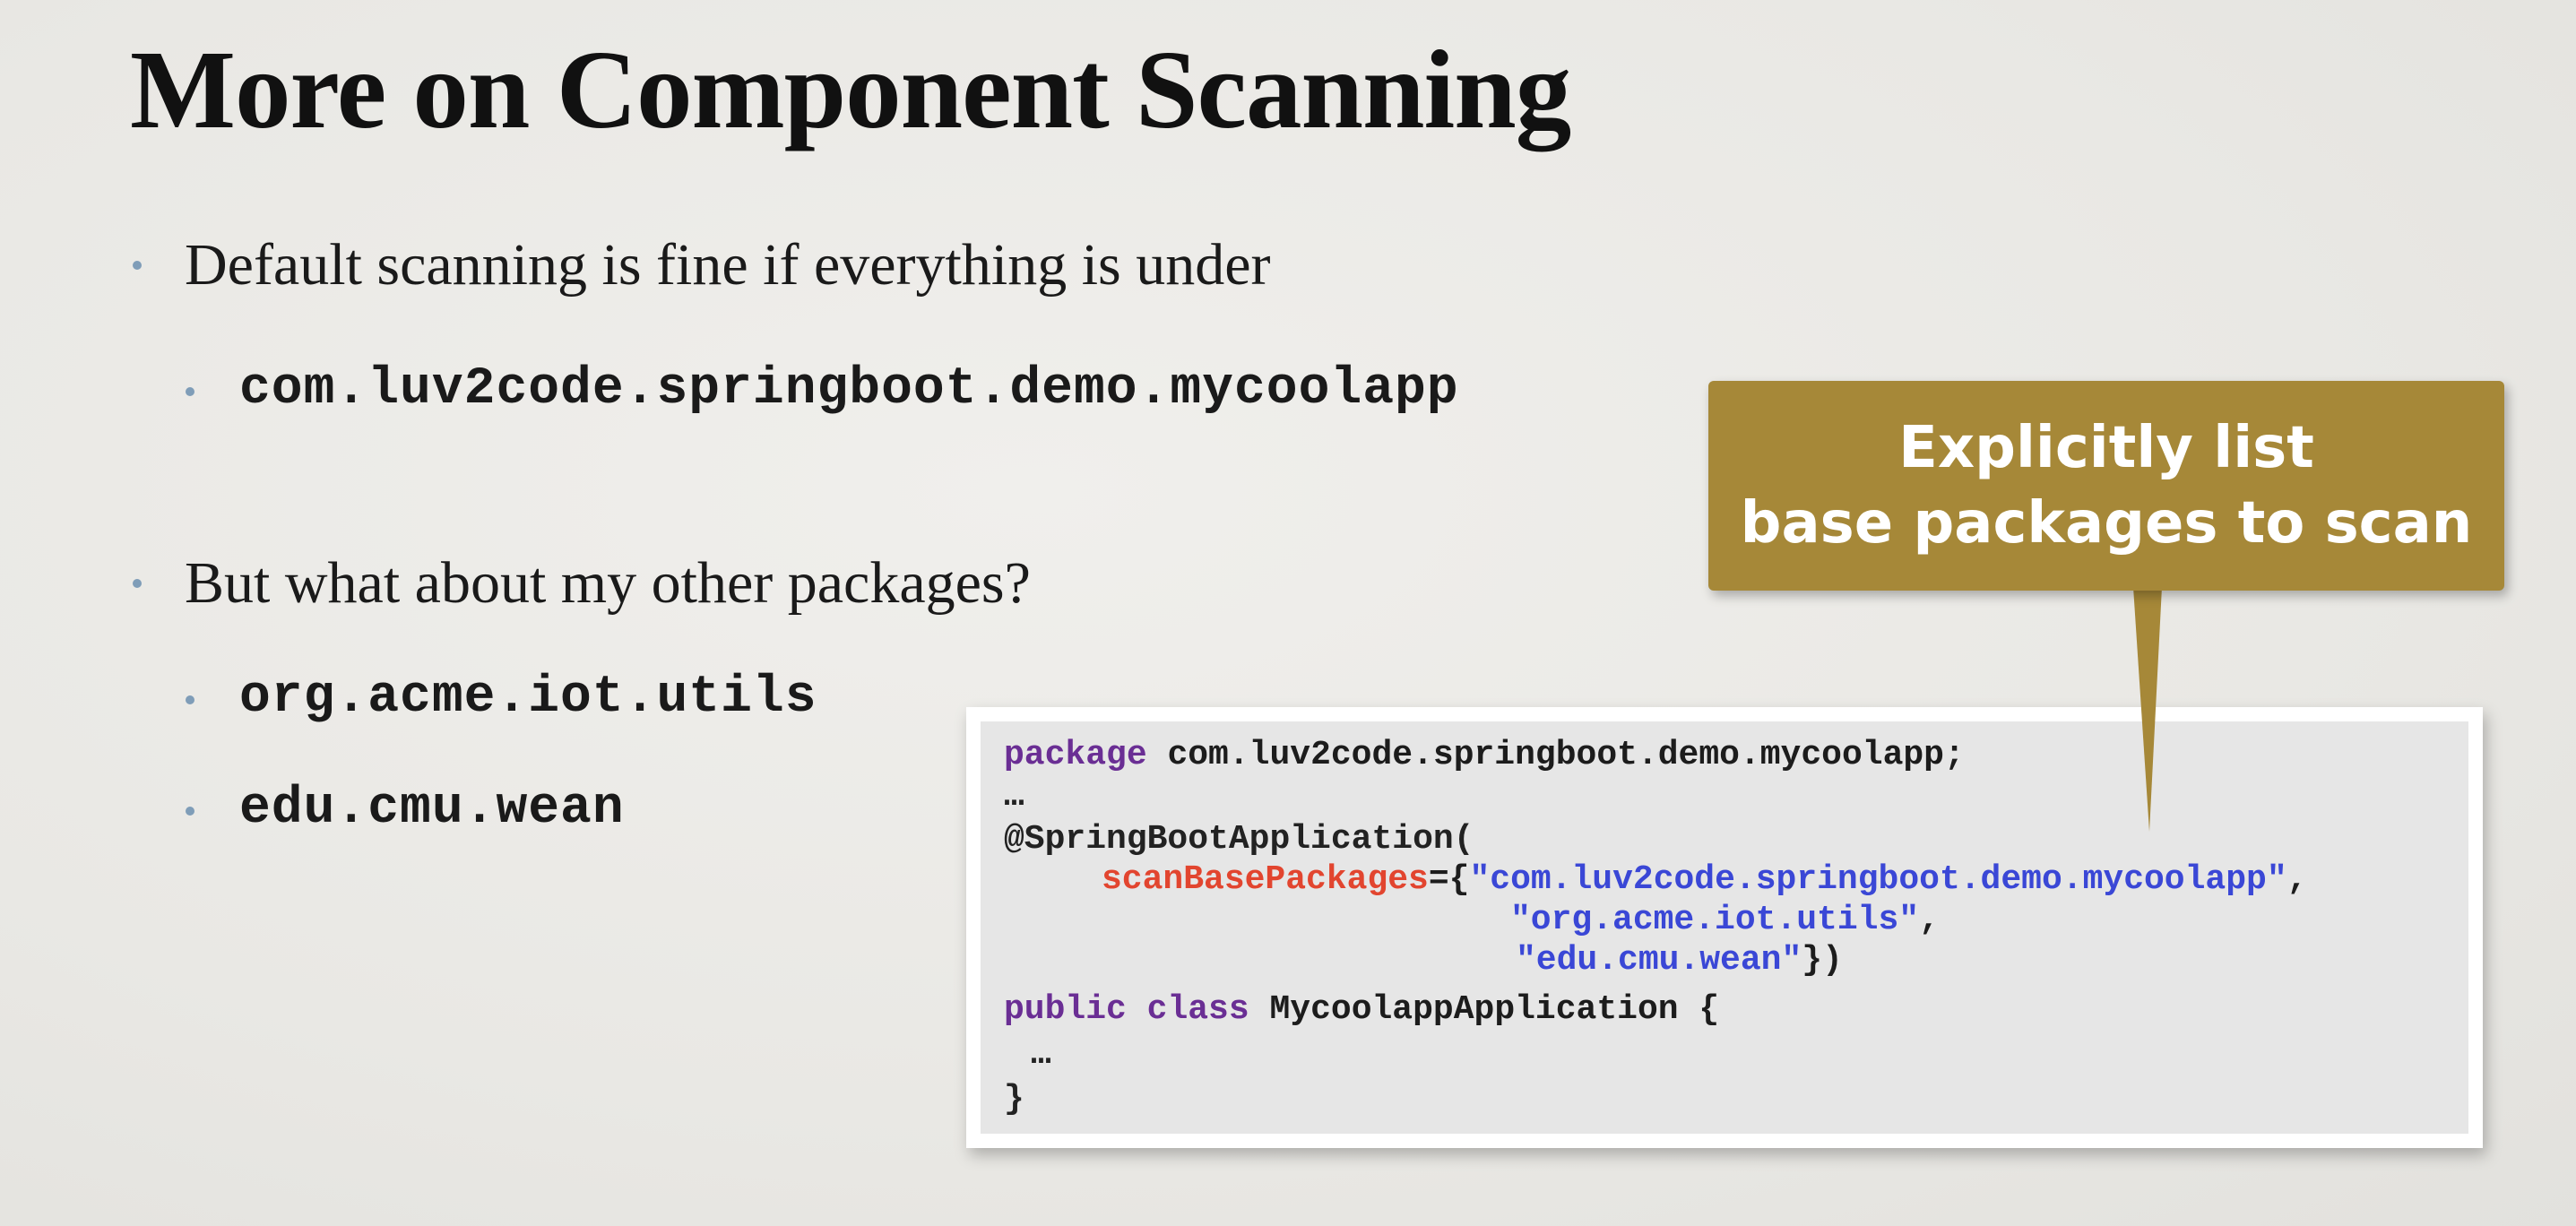  I want to click on sub-bullet-cmu-package: edu.cmu.wean, so click(432, 809).